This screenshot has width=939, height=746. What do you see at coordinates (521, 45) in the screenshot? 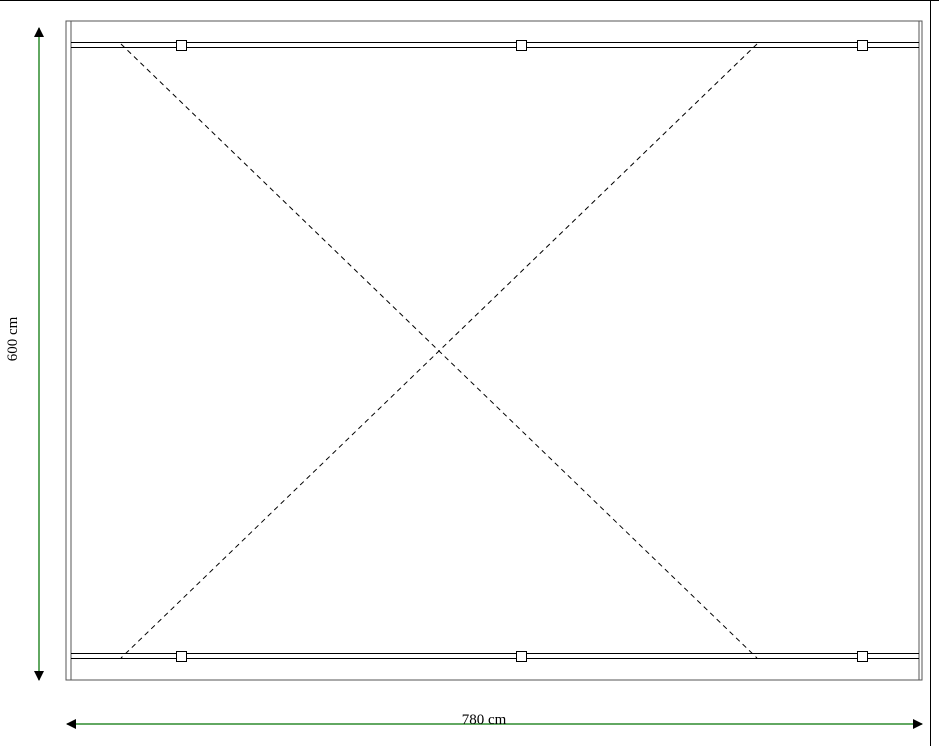
I see `post-top-middle` at bounding box center [521, 45].